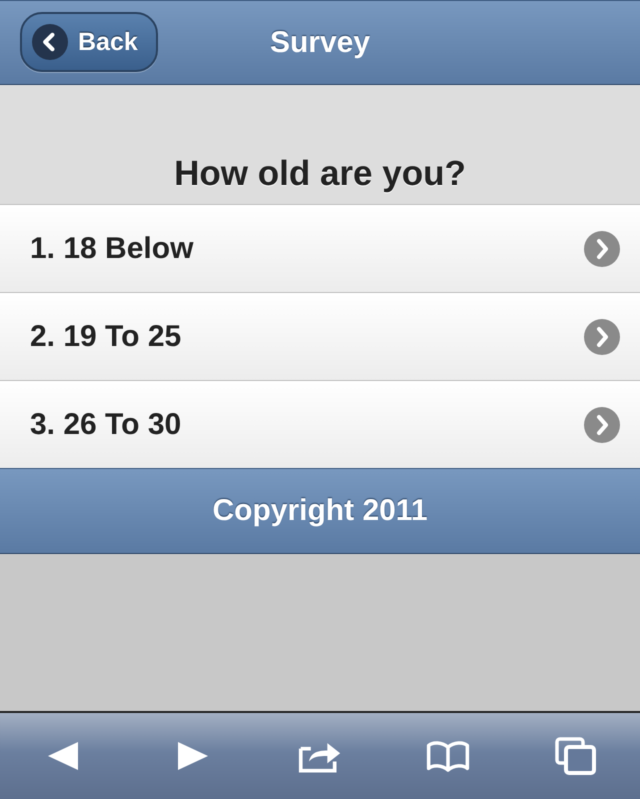 The image size is (640, 799). What do you see at coordinates (320, 511) in the screenshot?
I see `copyright-text: Copyright 2011` at bounding box center [320, 511].